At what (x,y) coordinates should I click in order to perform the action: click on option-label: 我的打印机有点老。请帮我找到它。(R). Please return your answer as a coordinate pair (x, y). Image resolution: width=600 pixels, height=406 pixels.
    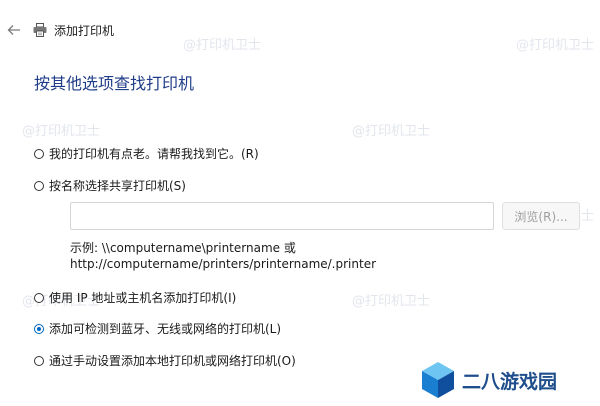
    Looking at the image, I should click on (154, 154).